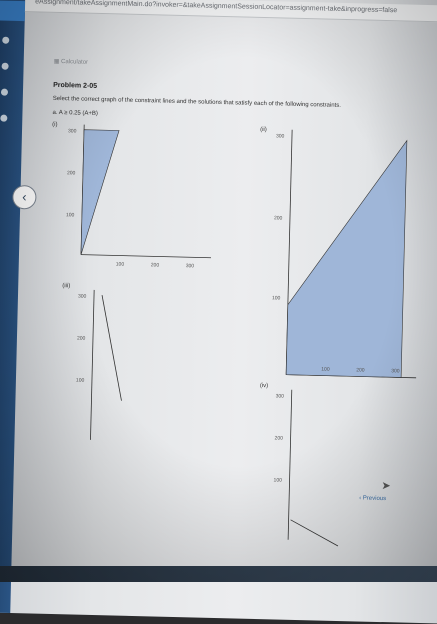 The height and width of the screenshot is (624, 437). I want to click on nav-rail, so click(13, 306).